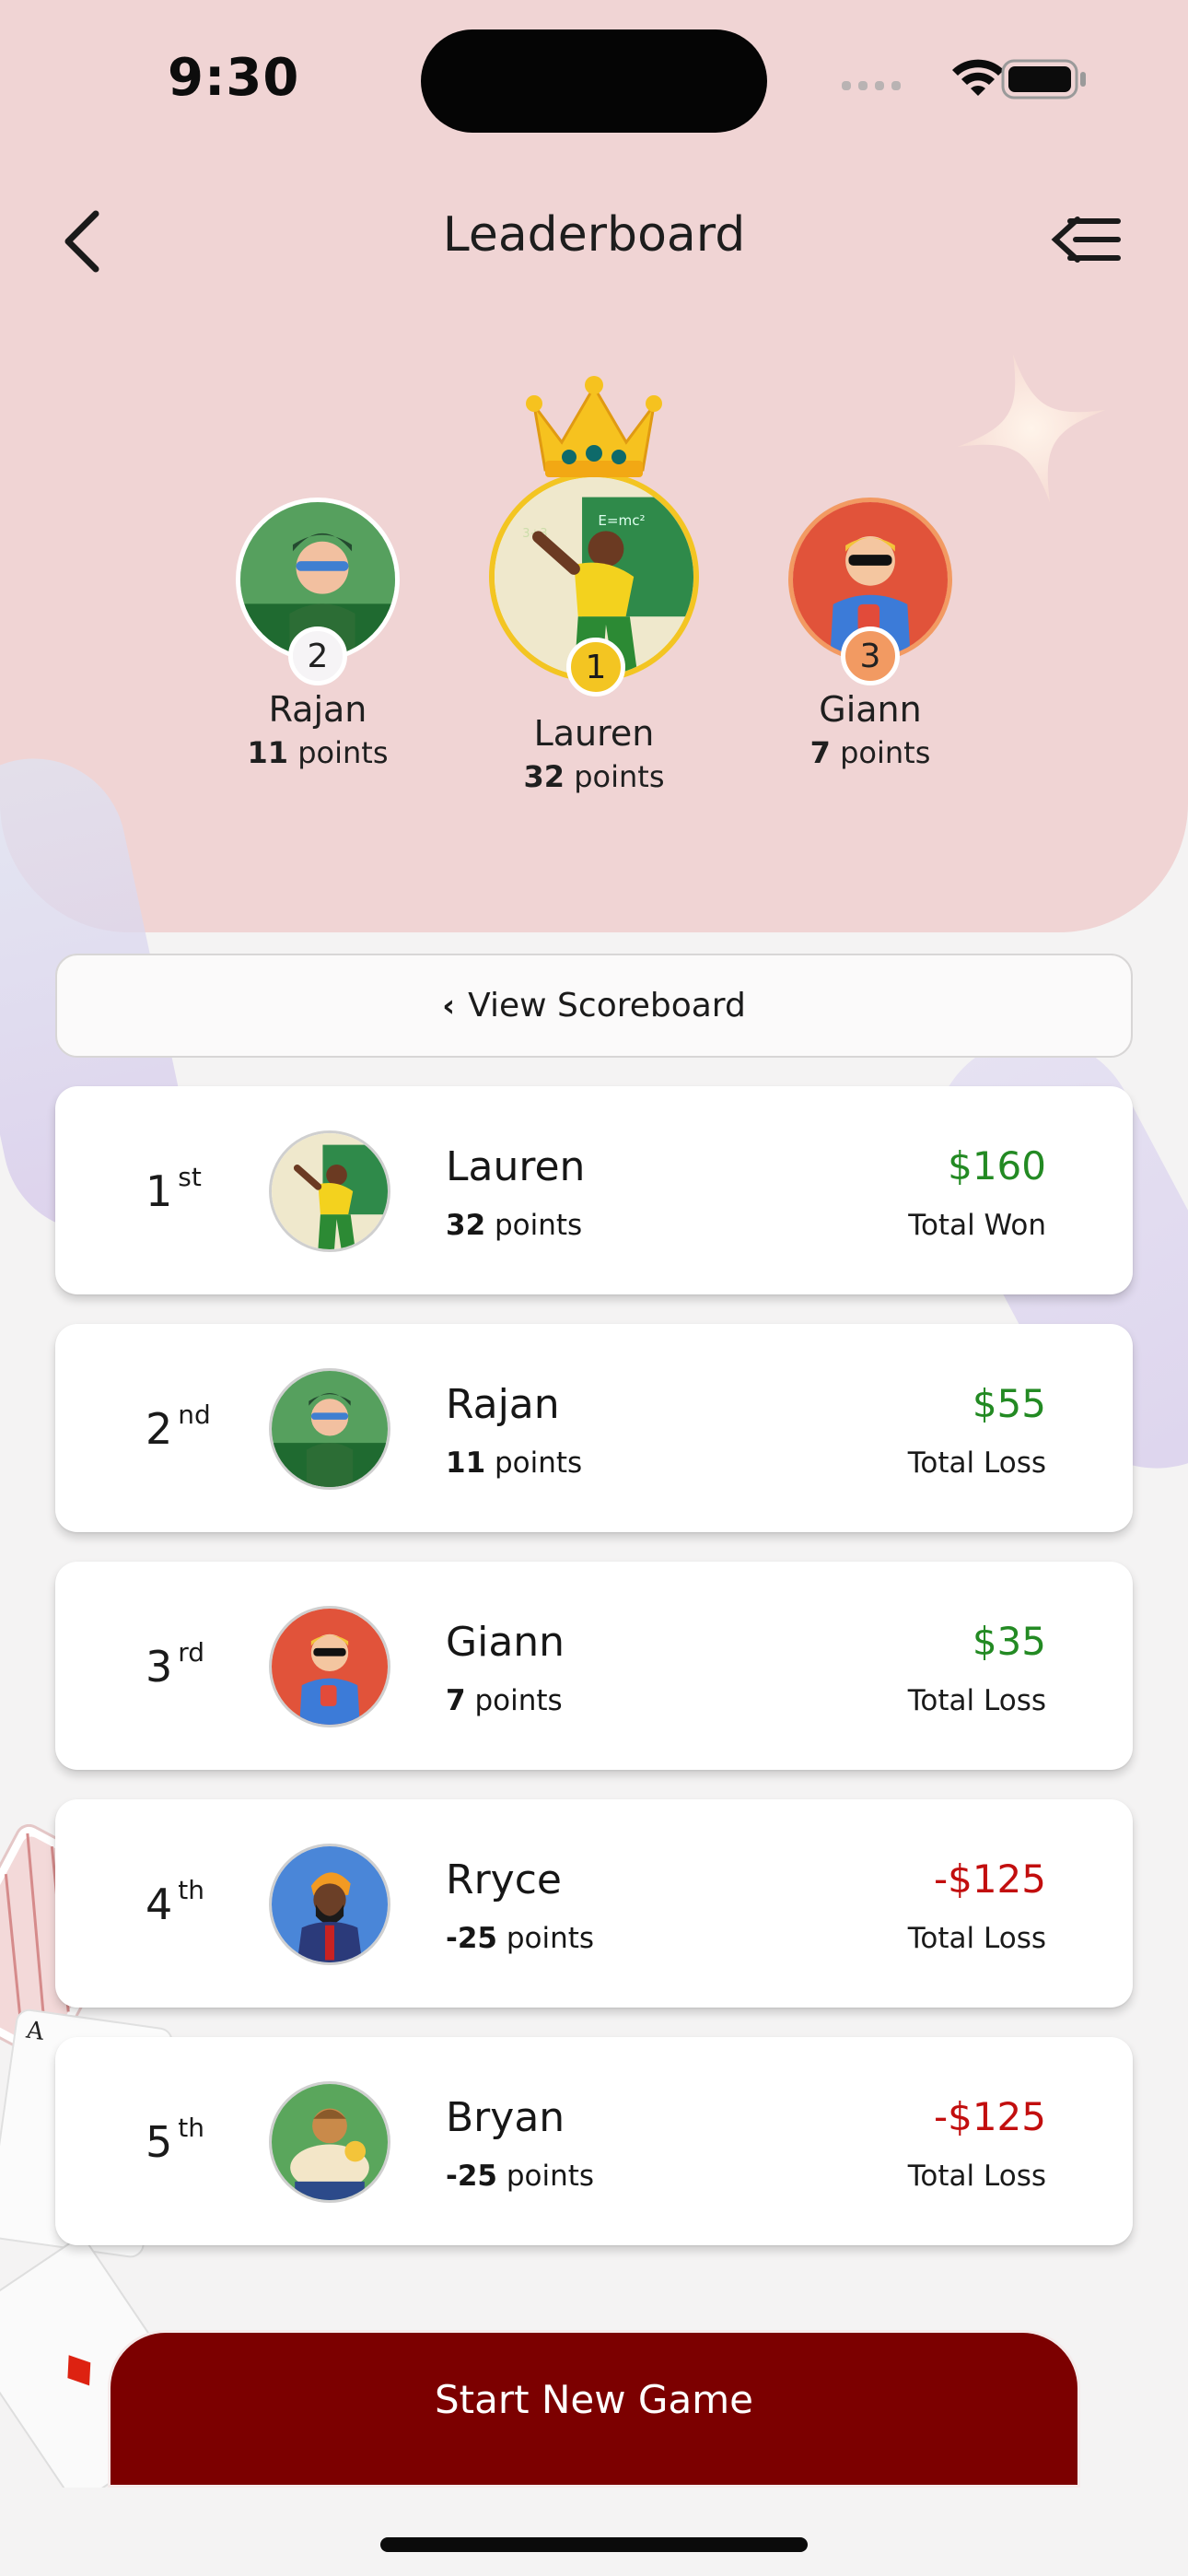 This screenshot has width=1188, height=2576. I want to click on podium-first: E=mc² 3+3 1 Lauren 32 points, so click(594, 581).